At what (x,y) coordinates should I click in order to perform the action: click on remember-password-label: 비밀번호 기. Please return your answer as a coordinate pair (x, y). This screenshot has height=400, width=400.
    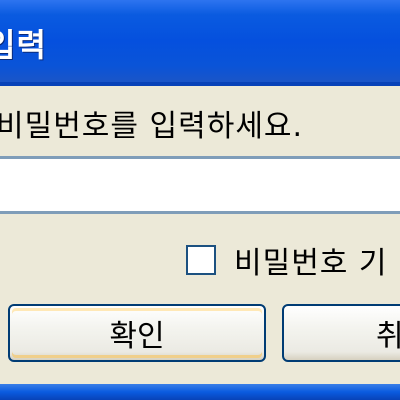
    Looking at the image, I should click on (311, 263).